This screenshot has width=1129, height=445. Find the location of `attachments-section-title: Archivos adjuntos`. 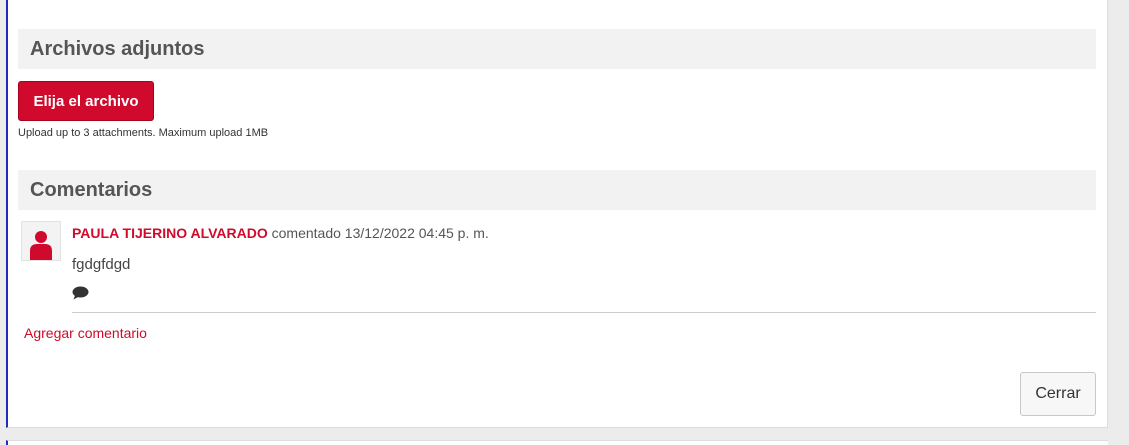

attachments-section-title: Archivos adjuntos is located at coordinates (557, 49).